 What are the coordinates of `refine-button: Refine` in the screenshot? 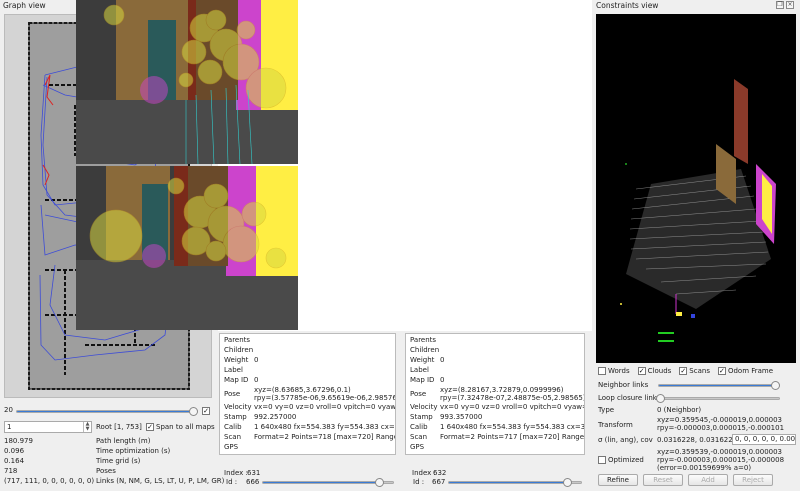 It's located at (618, 480).